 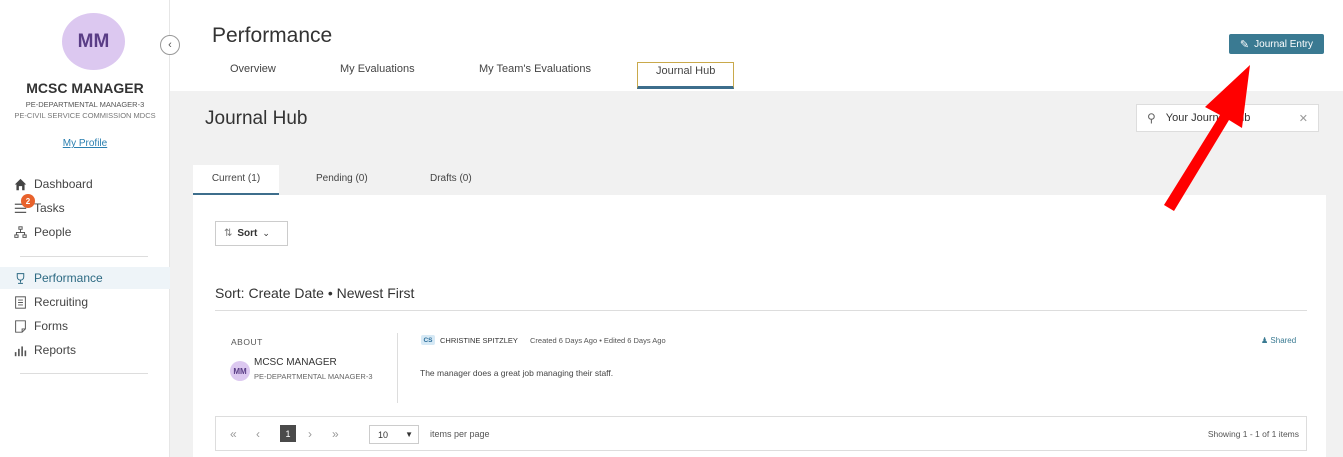 What do you see at coordinates (85, 326) in the screenshot?
I see `sidebar-item-forms: Forms` at bounding box center [85, 326].